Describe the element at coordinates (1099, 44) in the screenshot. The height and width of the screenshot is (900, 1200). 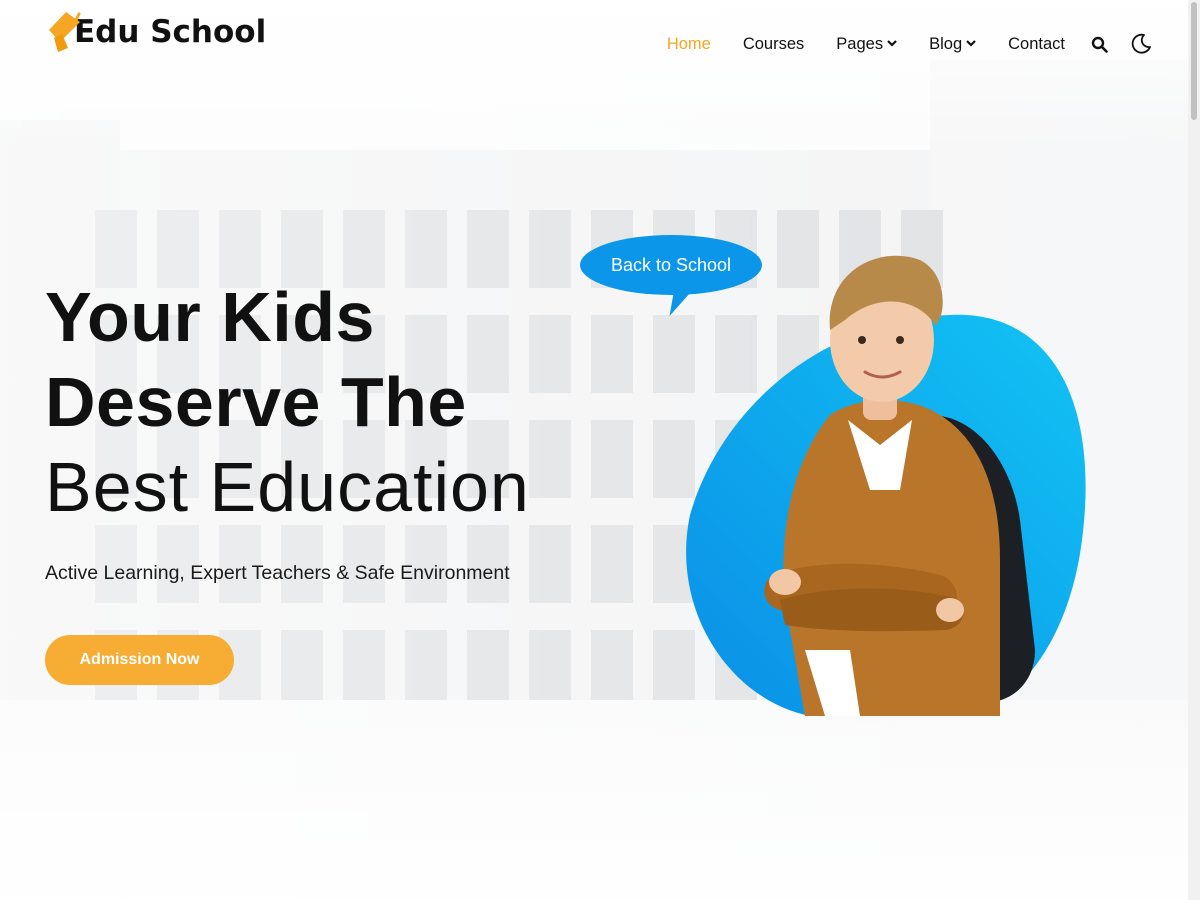
I see `search-icon` at that location.